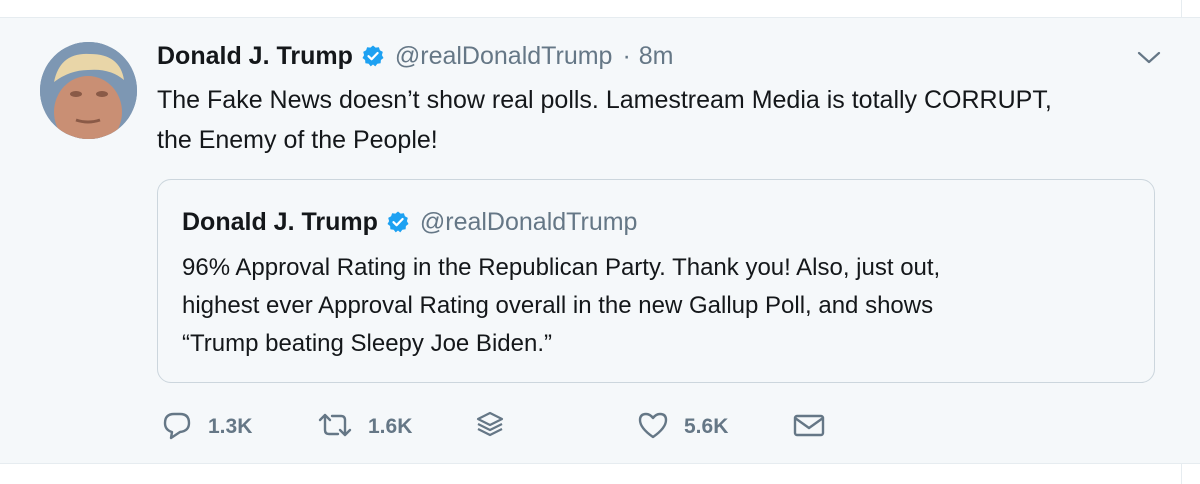 Image resolution: width=1200 pixels, height=484 pixels. What do you see at coordinates (297, 140) in the screenshot?
I see `tweet-text-line: the Enemy of the People!` at bounding box center [297, 140].